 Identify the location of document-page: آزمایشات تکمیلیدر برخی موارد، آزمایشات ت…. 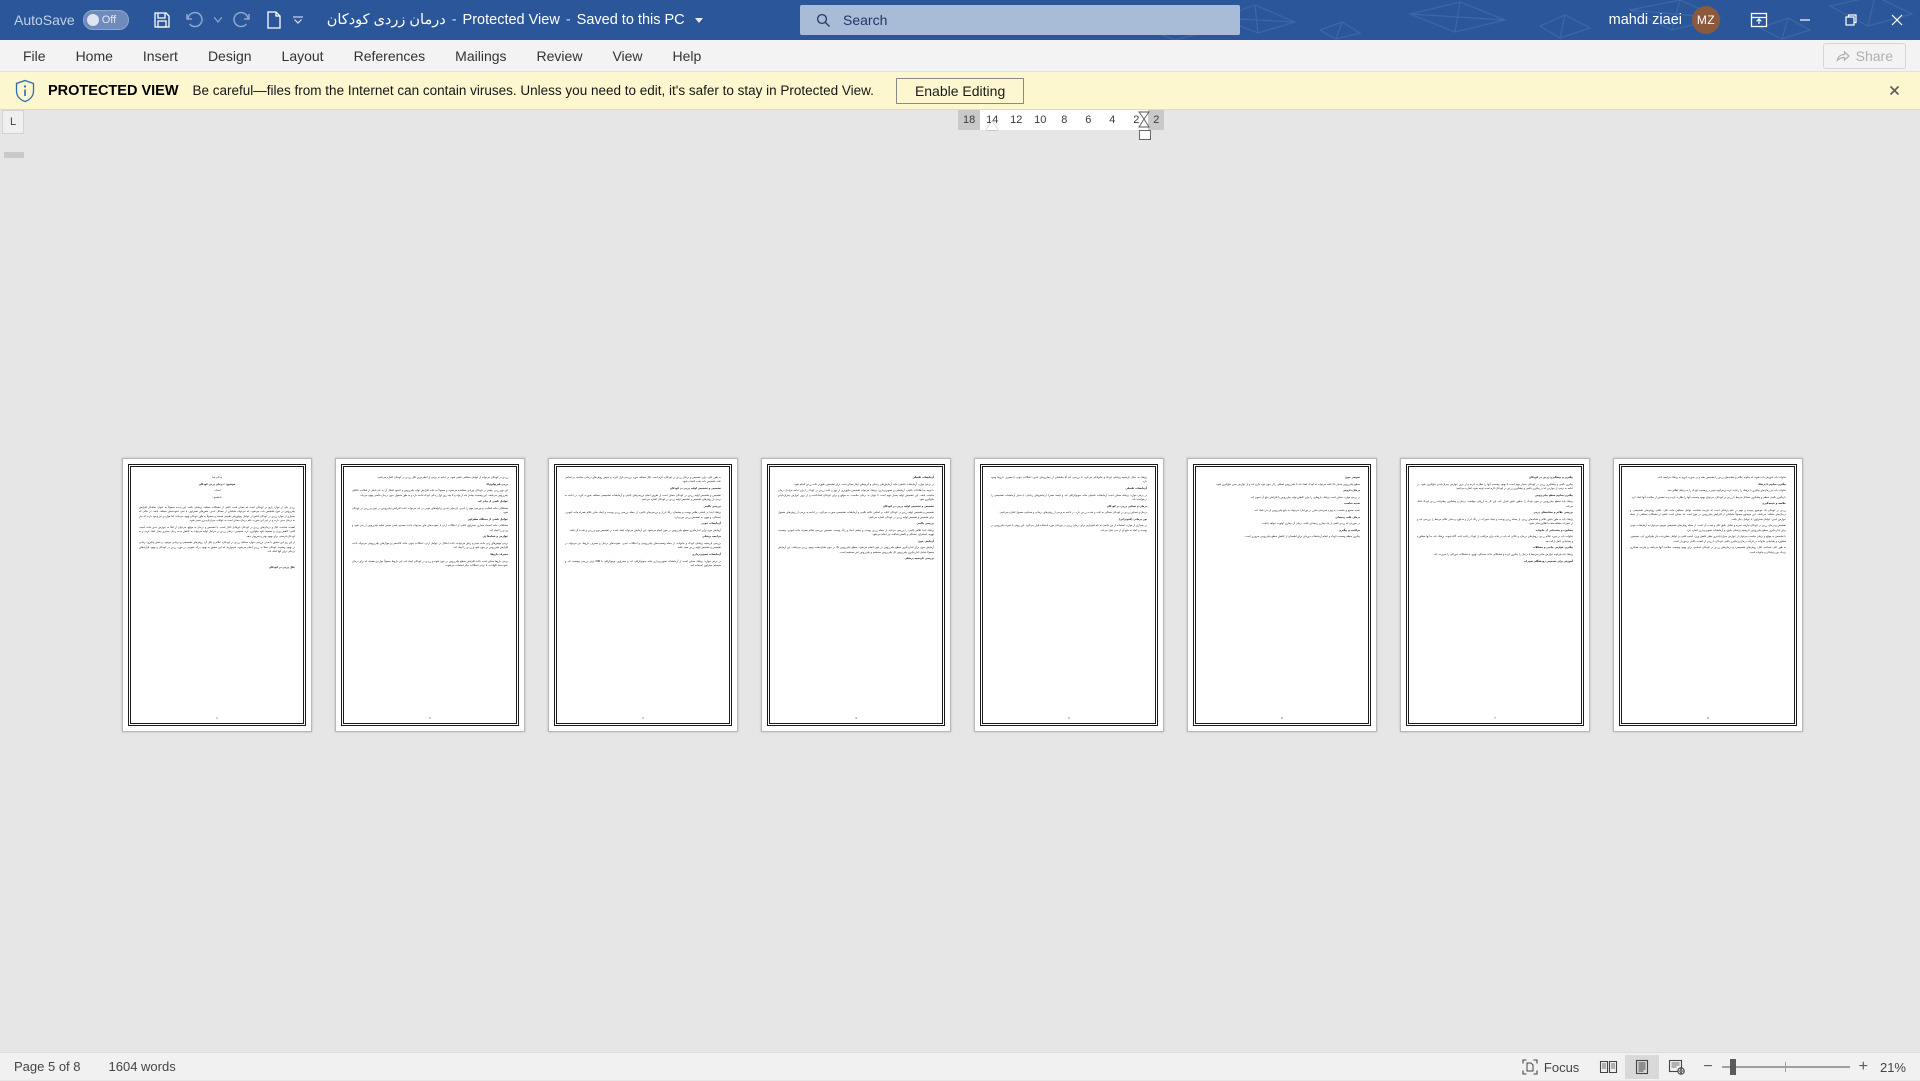
(856, 595).